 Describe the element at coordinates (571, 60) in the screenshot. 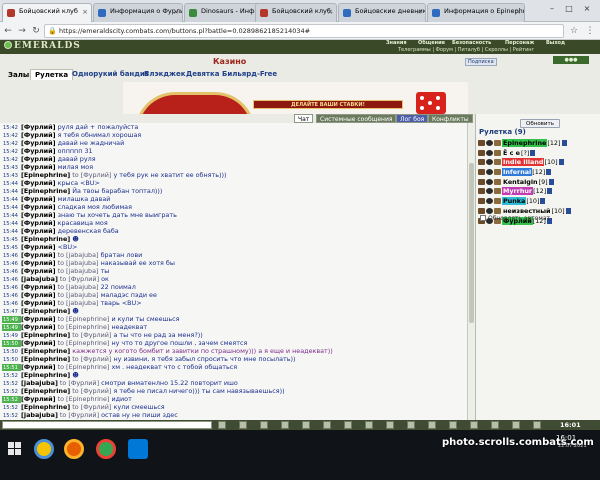

I see `online-badge: ●●●` at that location.